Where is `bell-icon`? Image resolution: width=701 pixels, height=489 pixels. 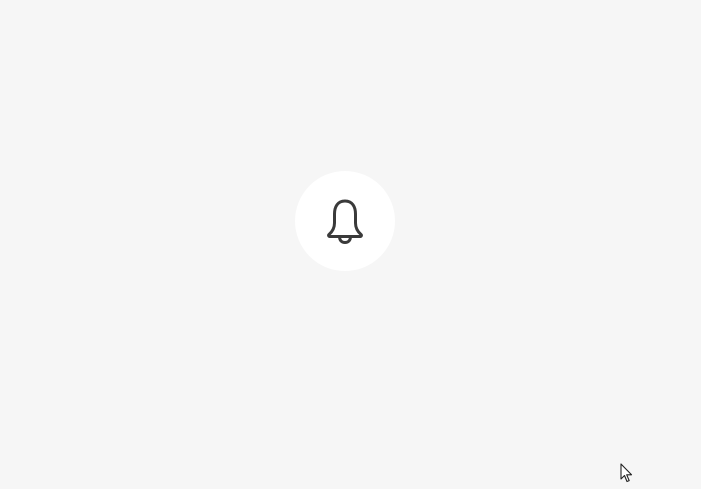
bell-icon is located at coordinates (345, 222).